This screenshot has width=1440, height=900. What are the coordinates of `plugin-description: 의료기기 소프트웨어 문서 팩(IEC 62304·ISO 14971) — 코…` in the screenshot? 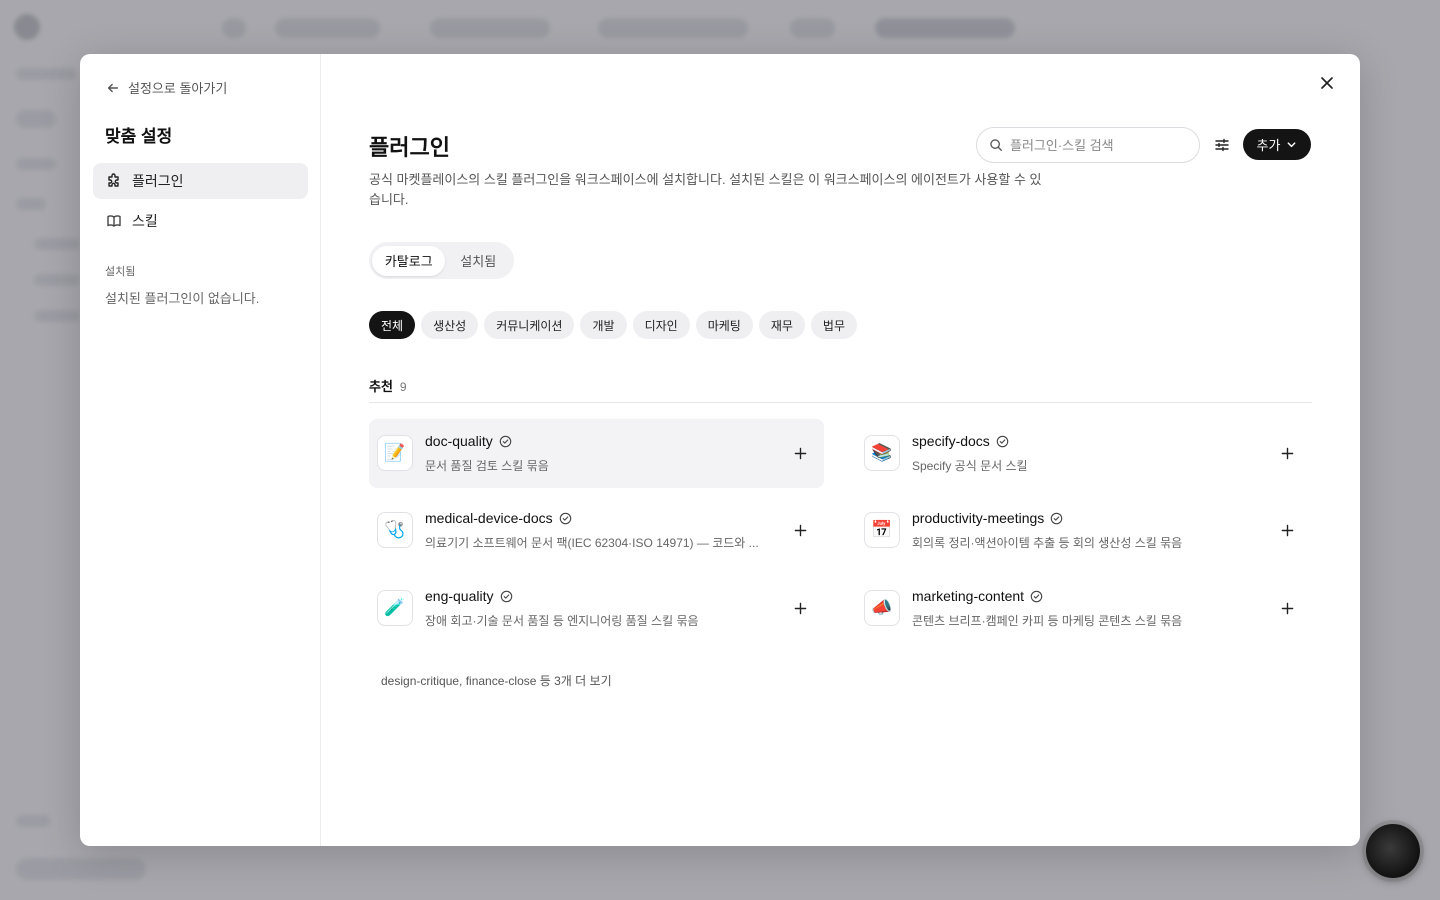 It's located at (592, 543).